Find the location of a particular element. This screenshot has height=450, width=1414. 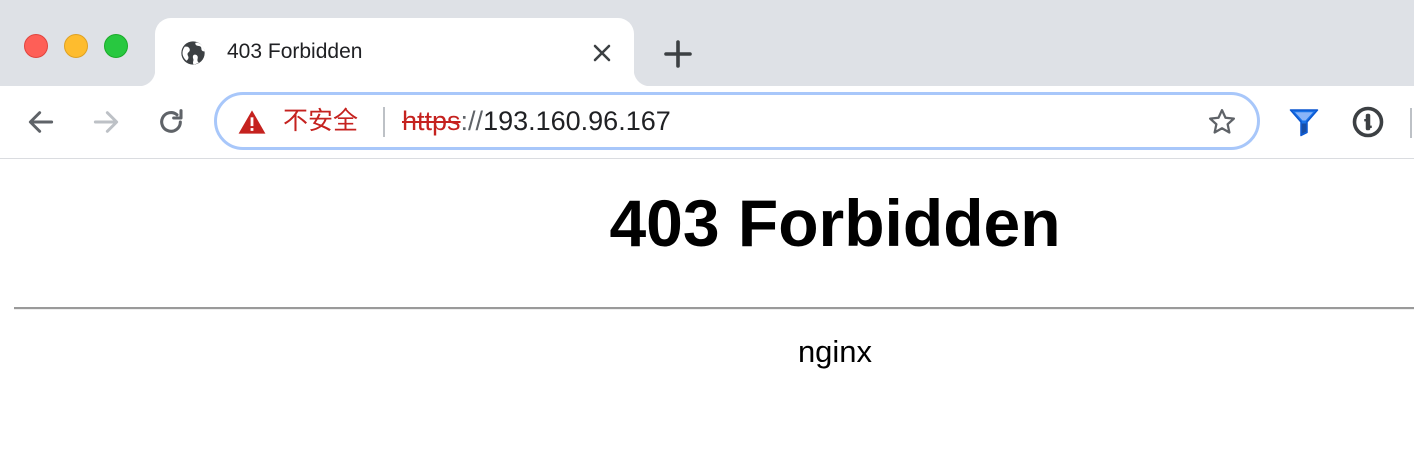

reload-icon is located at coordinates (171, 122).